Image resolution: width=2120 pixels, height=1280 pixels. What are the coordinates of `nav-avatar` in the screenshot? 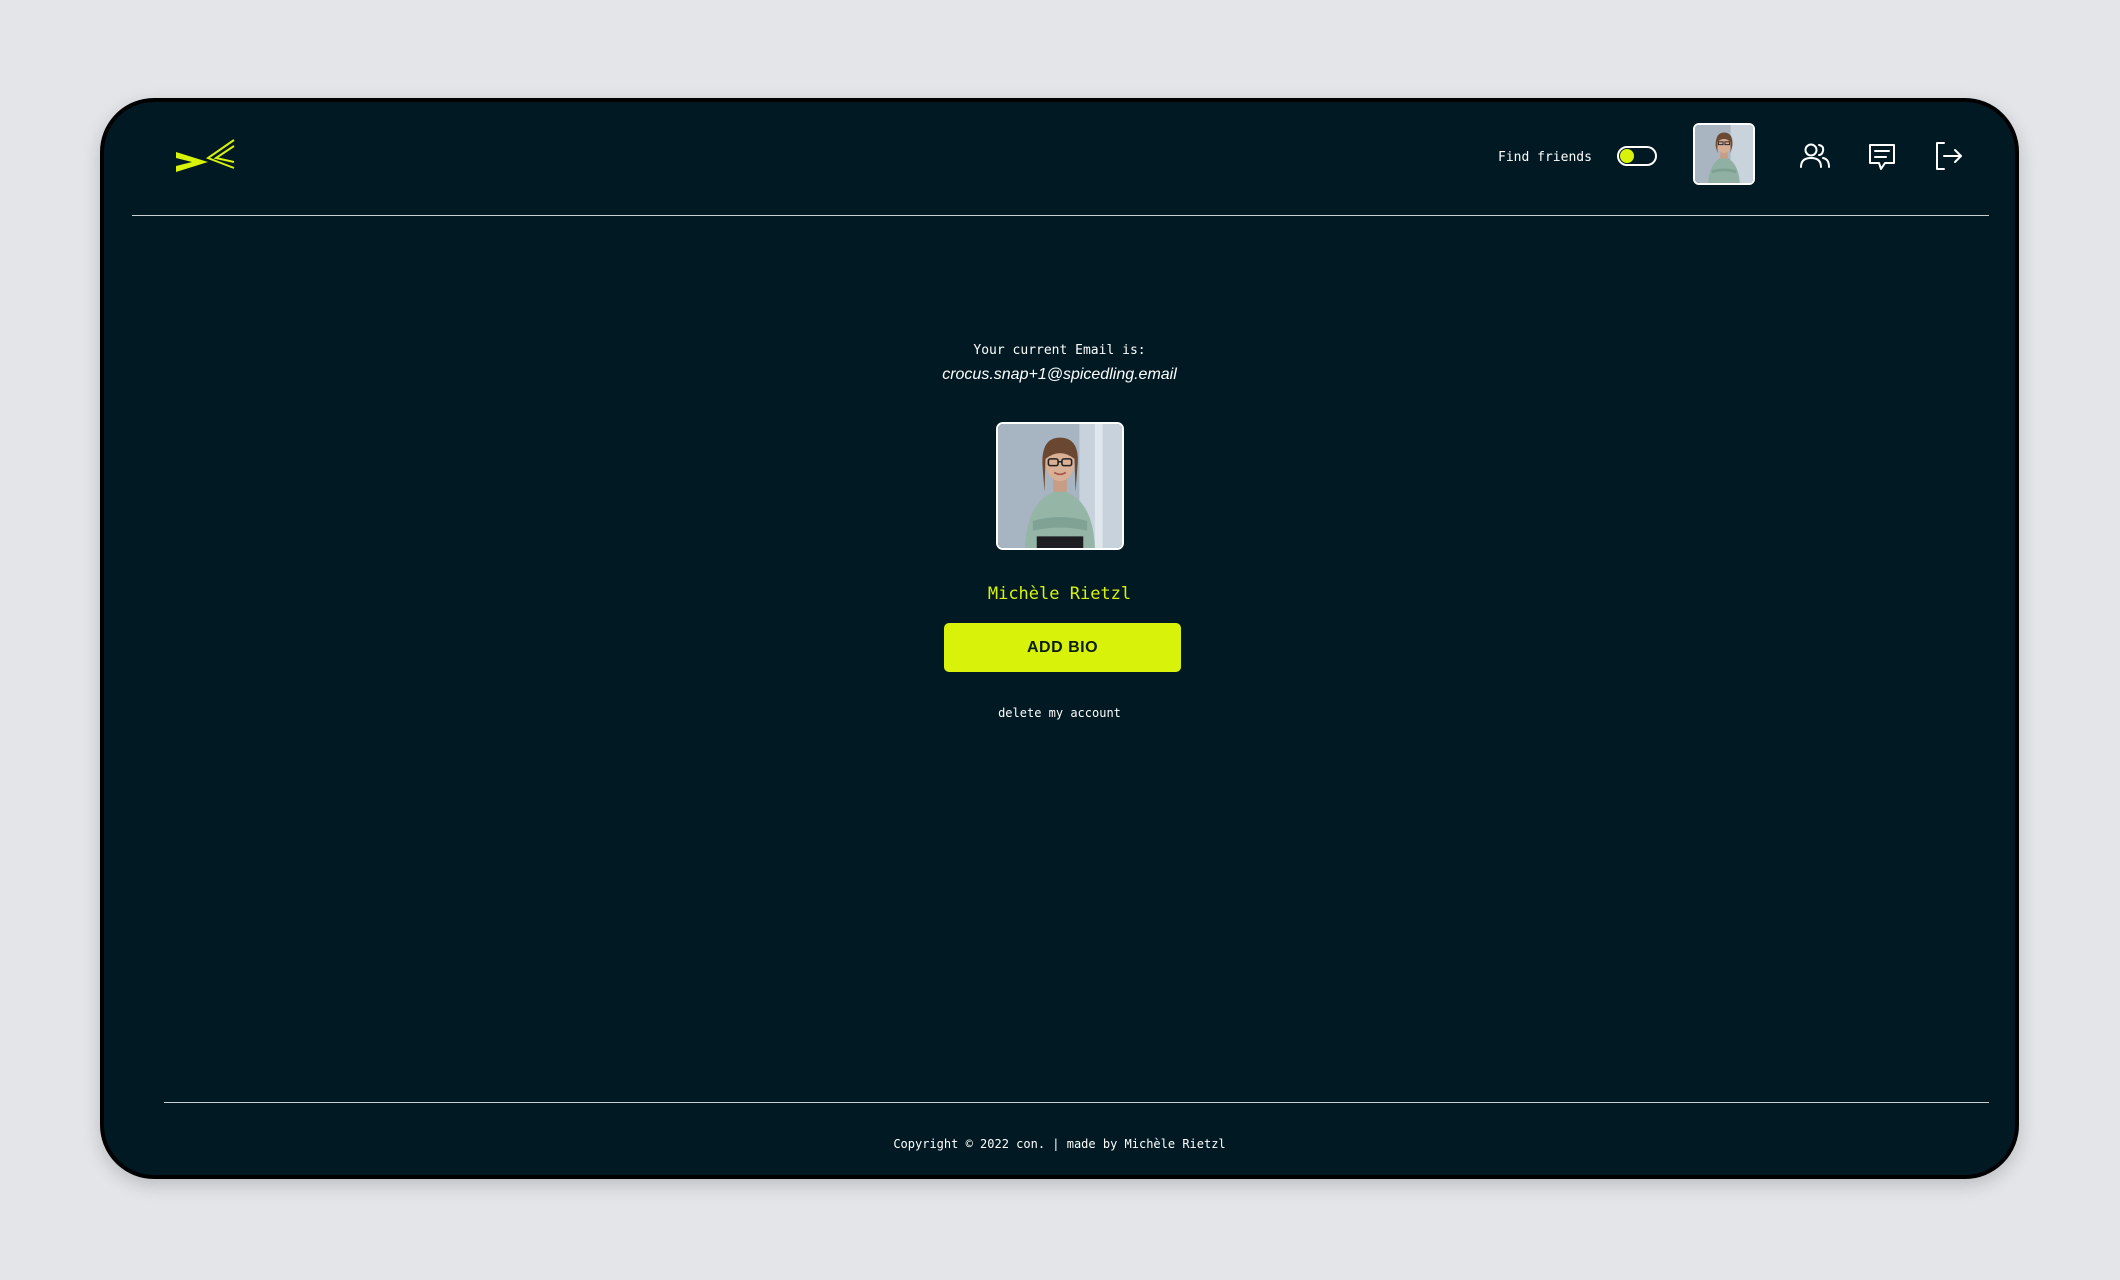 It's located at (1724, 154).